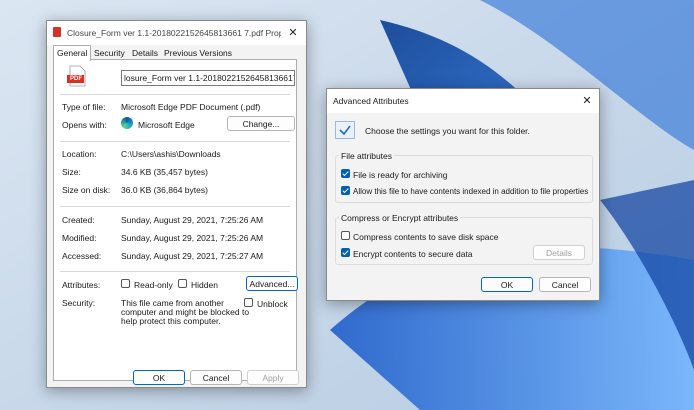 The image size is (694, 410). What do you see at coordinates (78, 220) in the screenshot?
I see `created-label: Created:` at bounding box center [78, 220].